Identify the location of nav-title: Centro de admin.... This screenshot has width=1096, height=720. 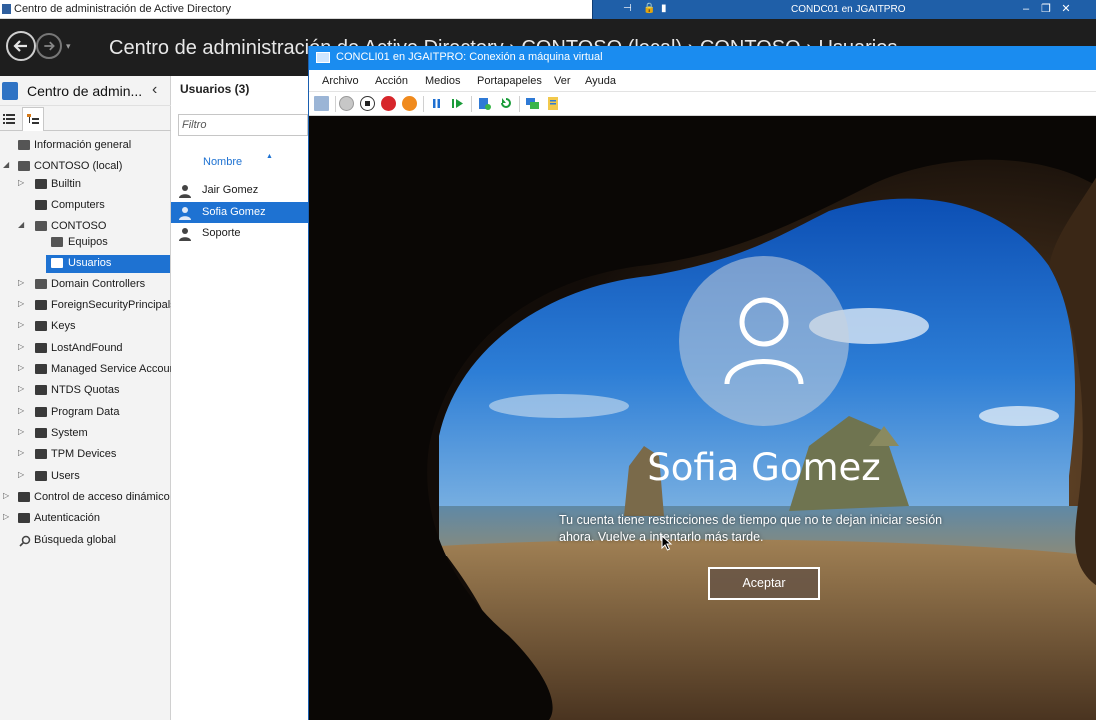
(85, 91).